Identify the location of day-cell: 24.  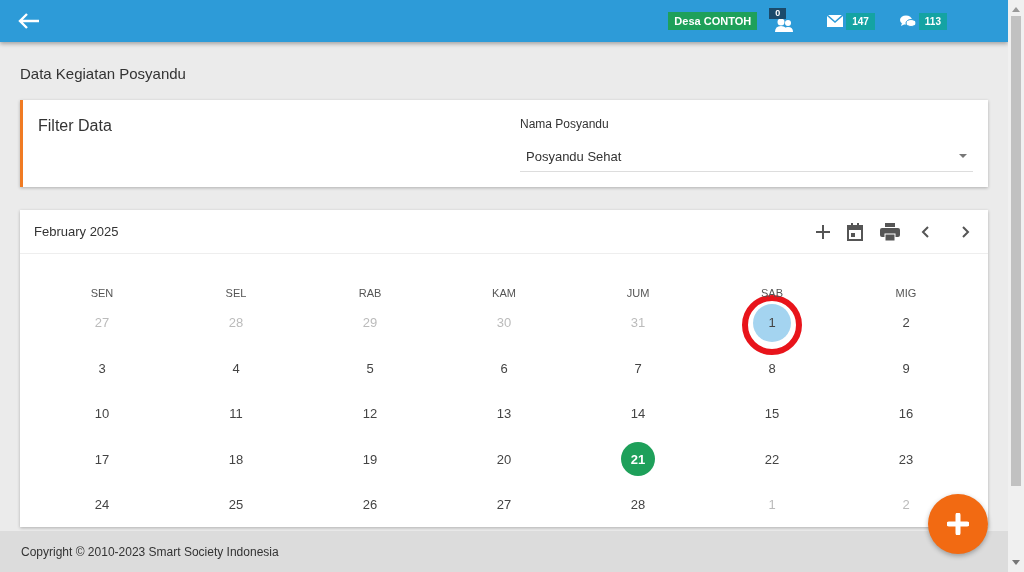
(102, 504).